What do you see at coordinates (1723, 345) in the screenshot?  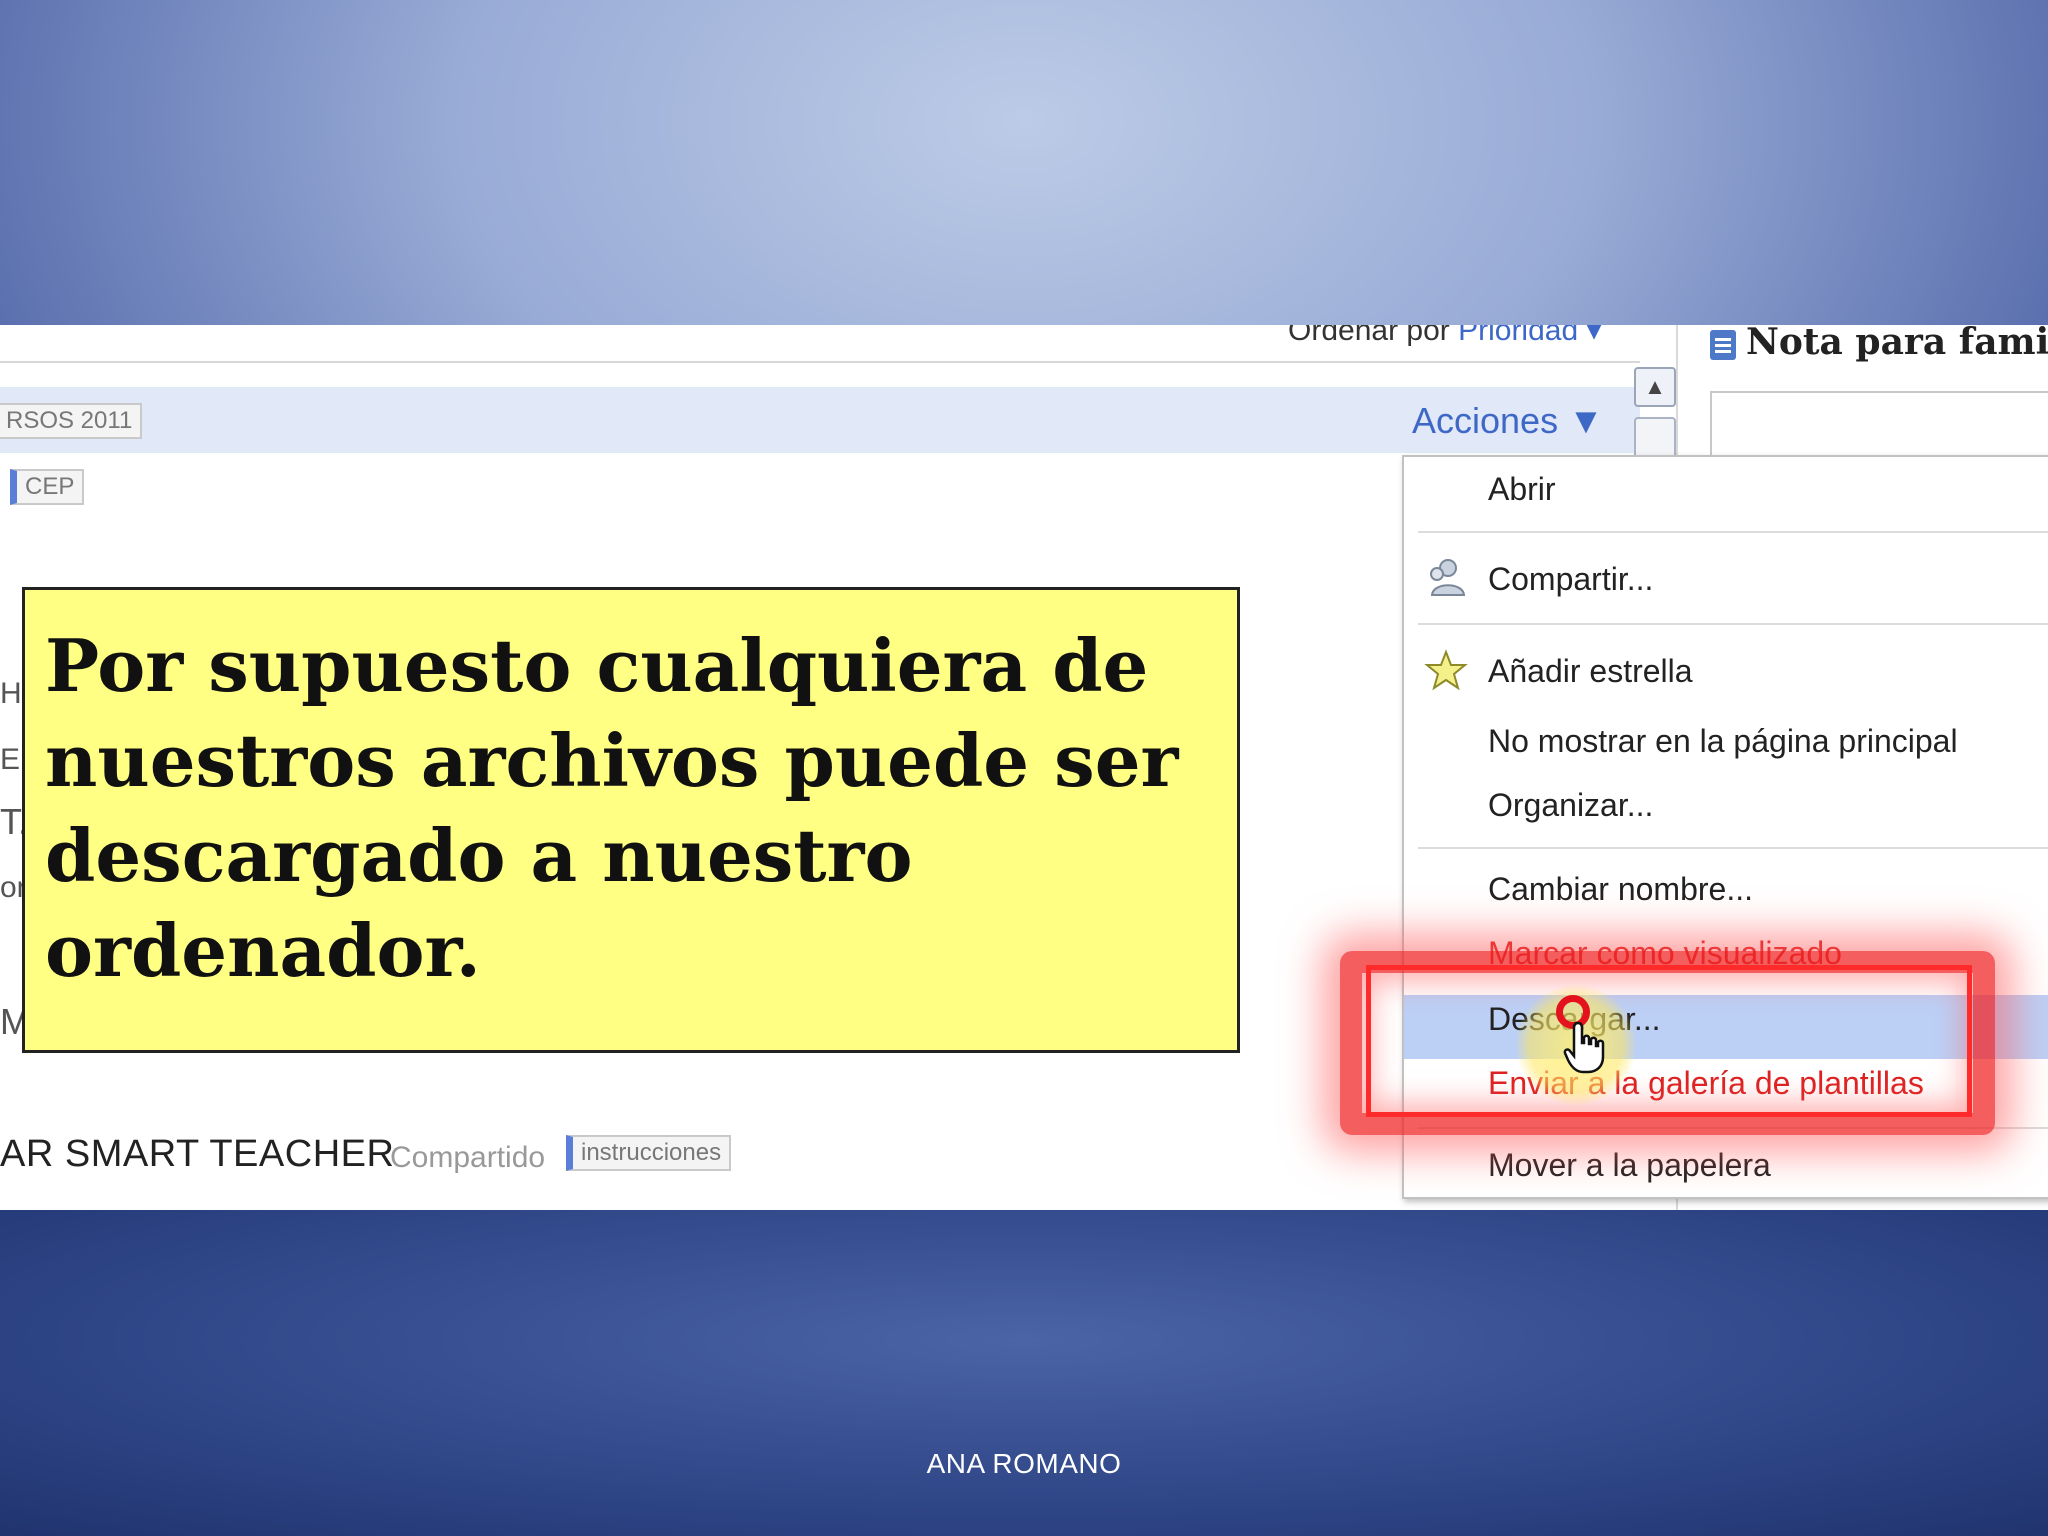 I see `document-icon` at bounding box center [1723, 345].